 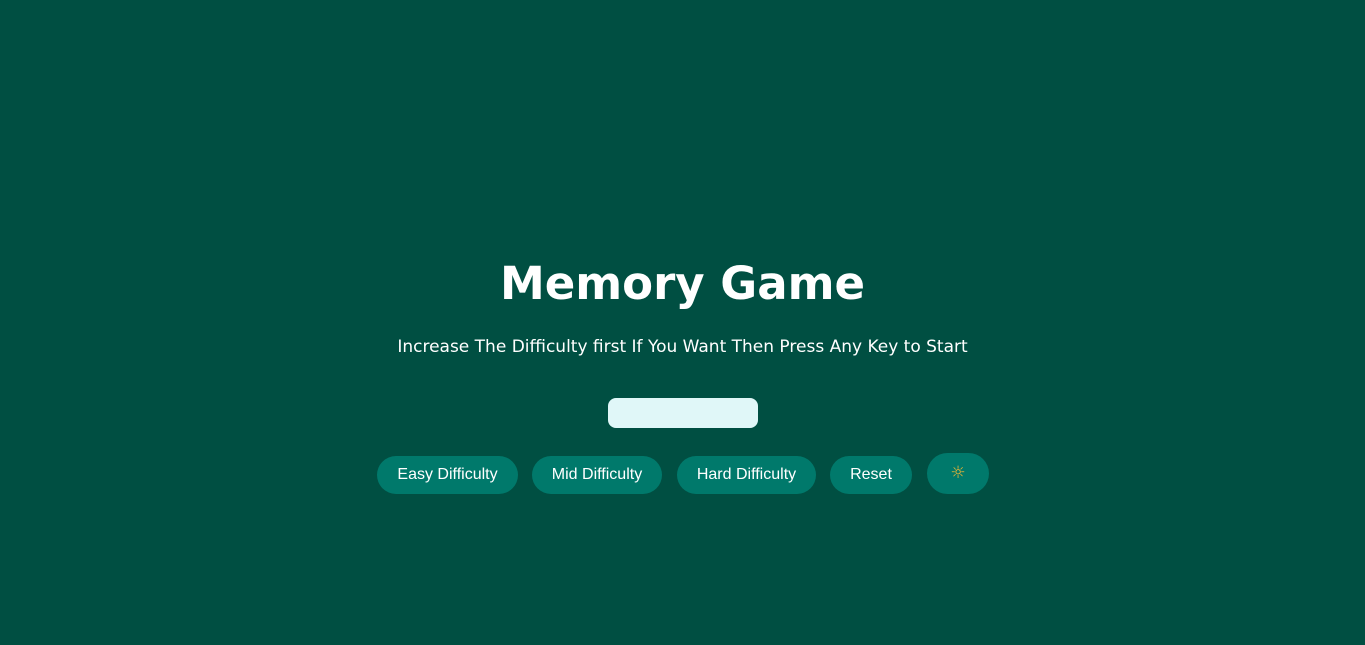 I want to click on sun-icon: ☼, so click(x=958, y=473).